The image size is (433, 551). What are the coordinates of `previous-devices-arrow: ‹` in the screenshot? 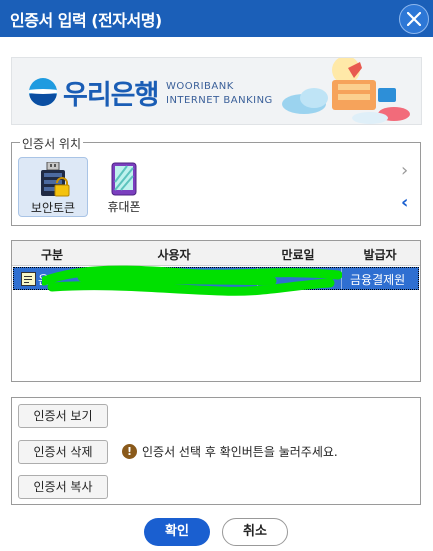 It's located at (404, 203).